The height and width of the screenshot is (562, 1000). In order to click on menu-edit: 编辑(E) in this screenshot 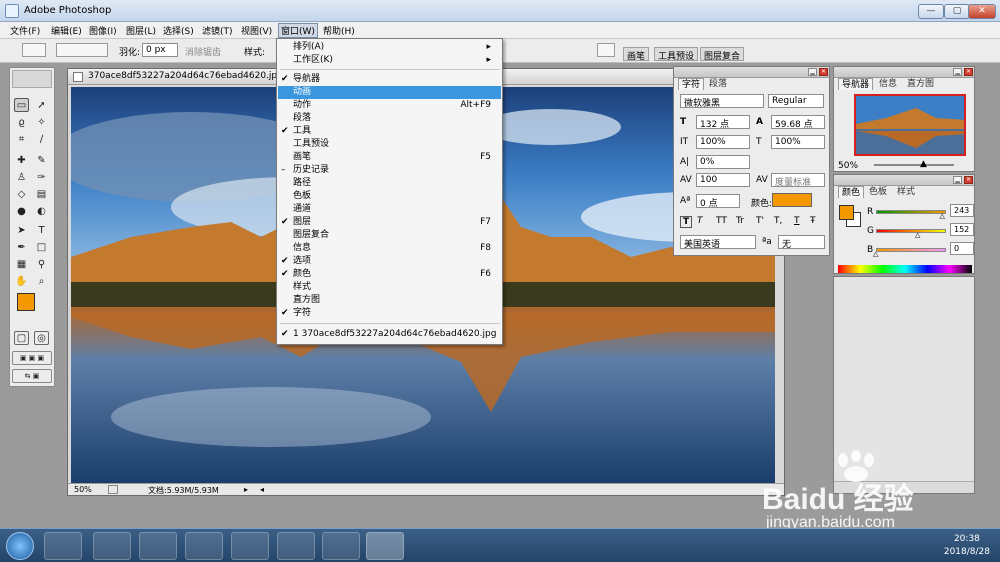, I will do `click(66, 30)`.